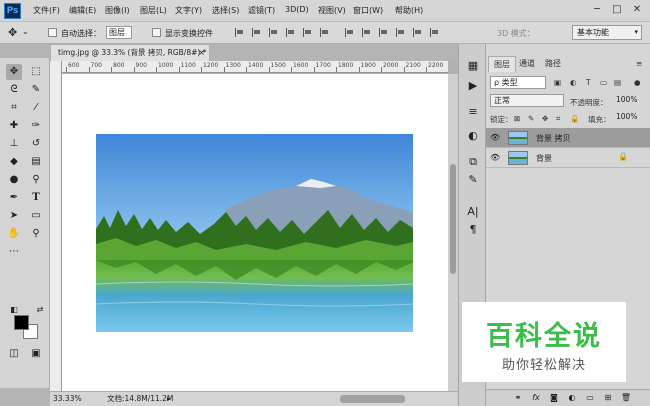 The image size is (650, 406). I want to click on adjustments-panel-icon: ◐, so click(473, 136).